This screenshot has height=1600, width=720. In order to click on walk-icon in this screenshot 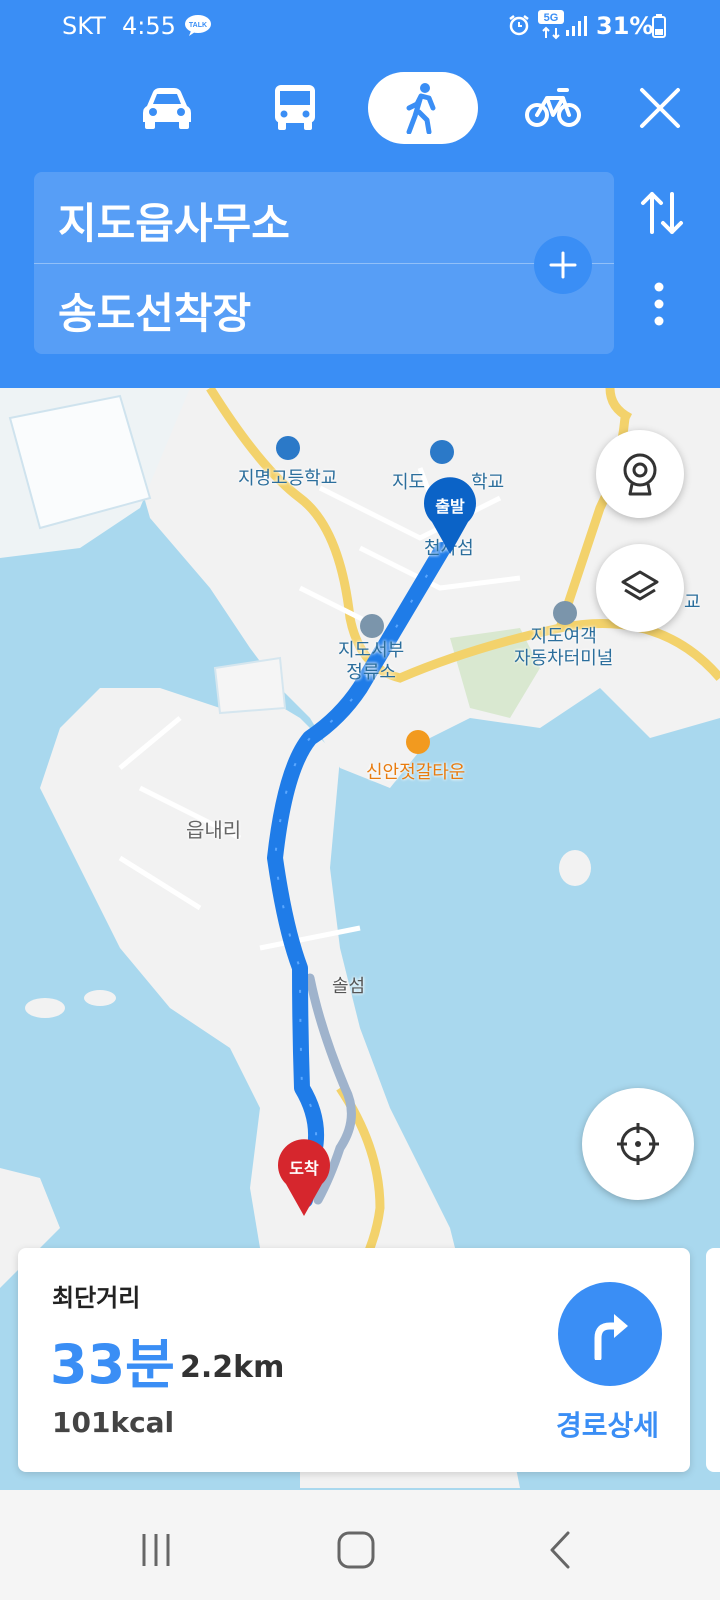, I will do `click(421, 108)`.